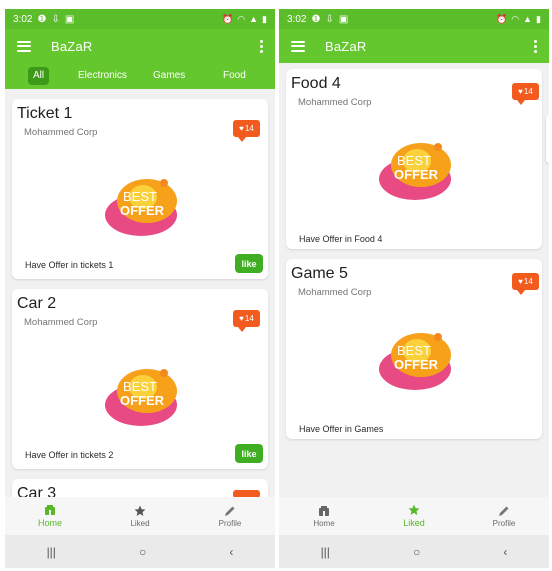 The image size is (552, 571). Describe the element at coordinates (254, 19) in the screenshot. I see `signal-icon: ▲` at that location.